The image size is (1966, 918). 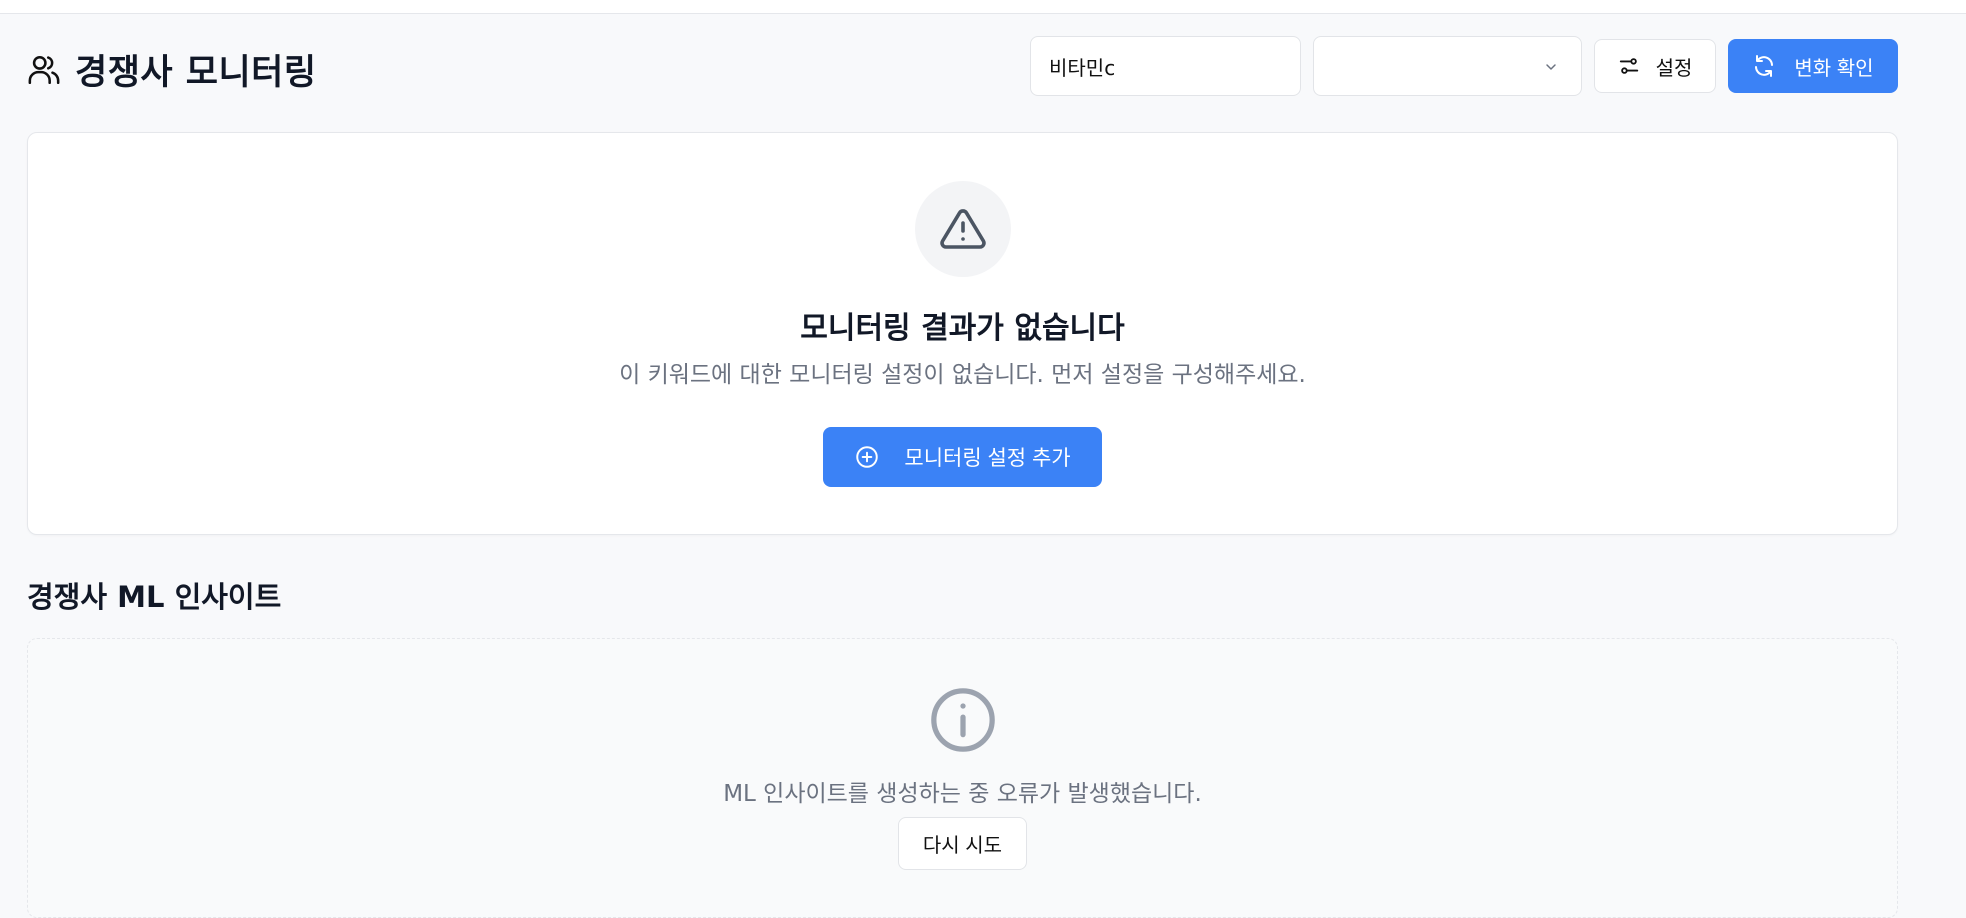 I want to click on page-header: 경쟁사 모니터링 설정, so click(x=962, y=73).